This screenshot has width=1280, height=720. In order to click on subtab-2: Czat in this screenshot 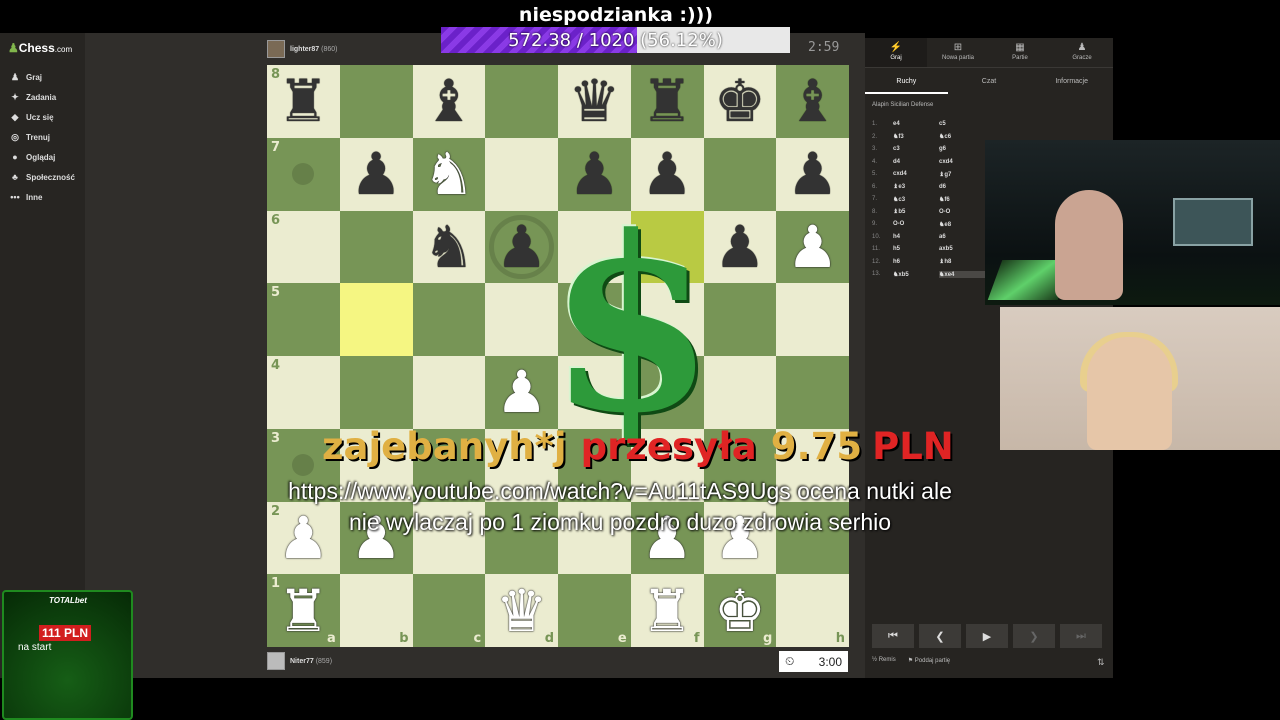, I will do `click(989, 81)`.